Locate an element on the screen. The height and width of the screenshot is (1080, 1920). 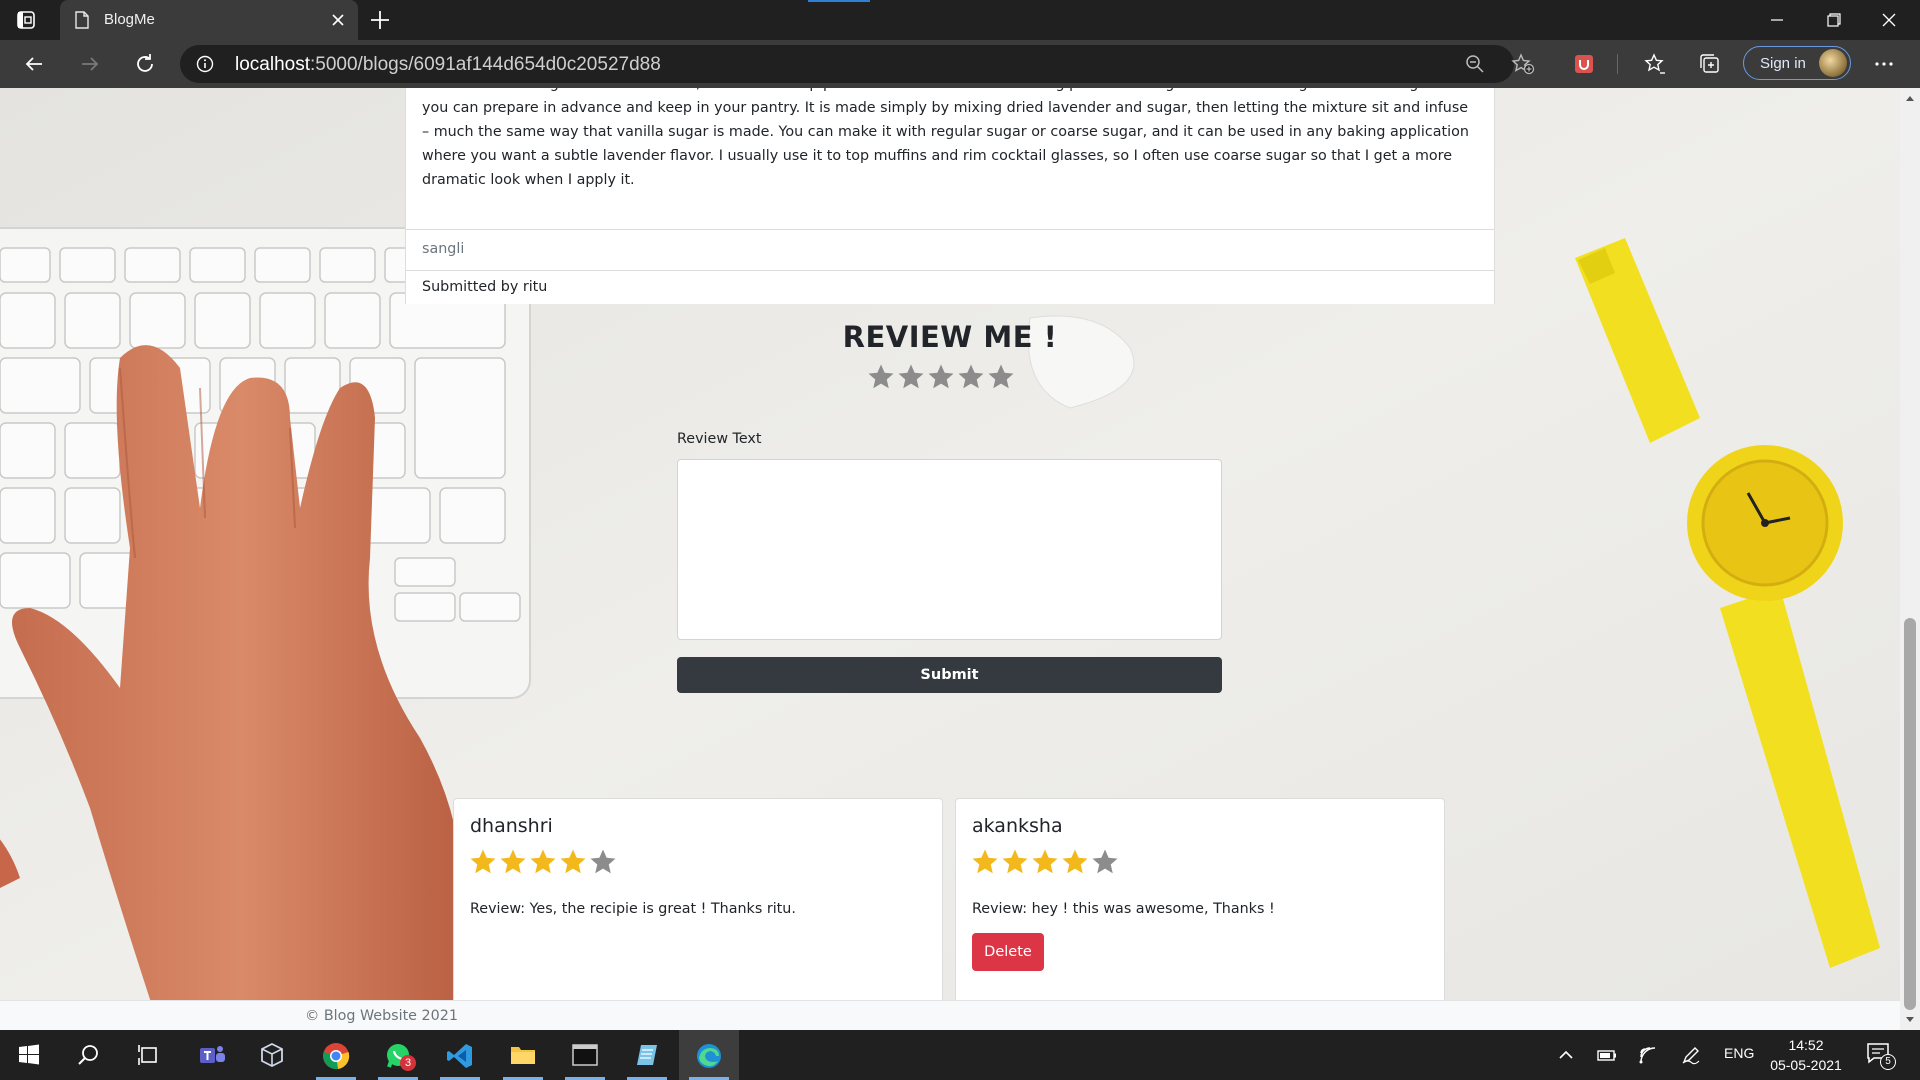
input-language: ENG is located at coordinates (1739, 1053).